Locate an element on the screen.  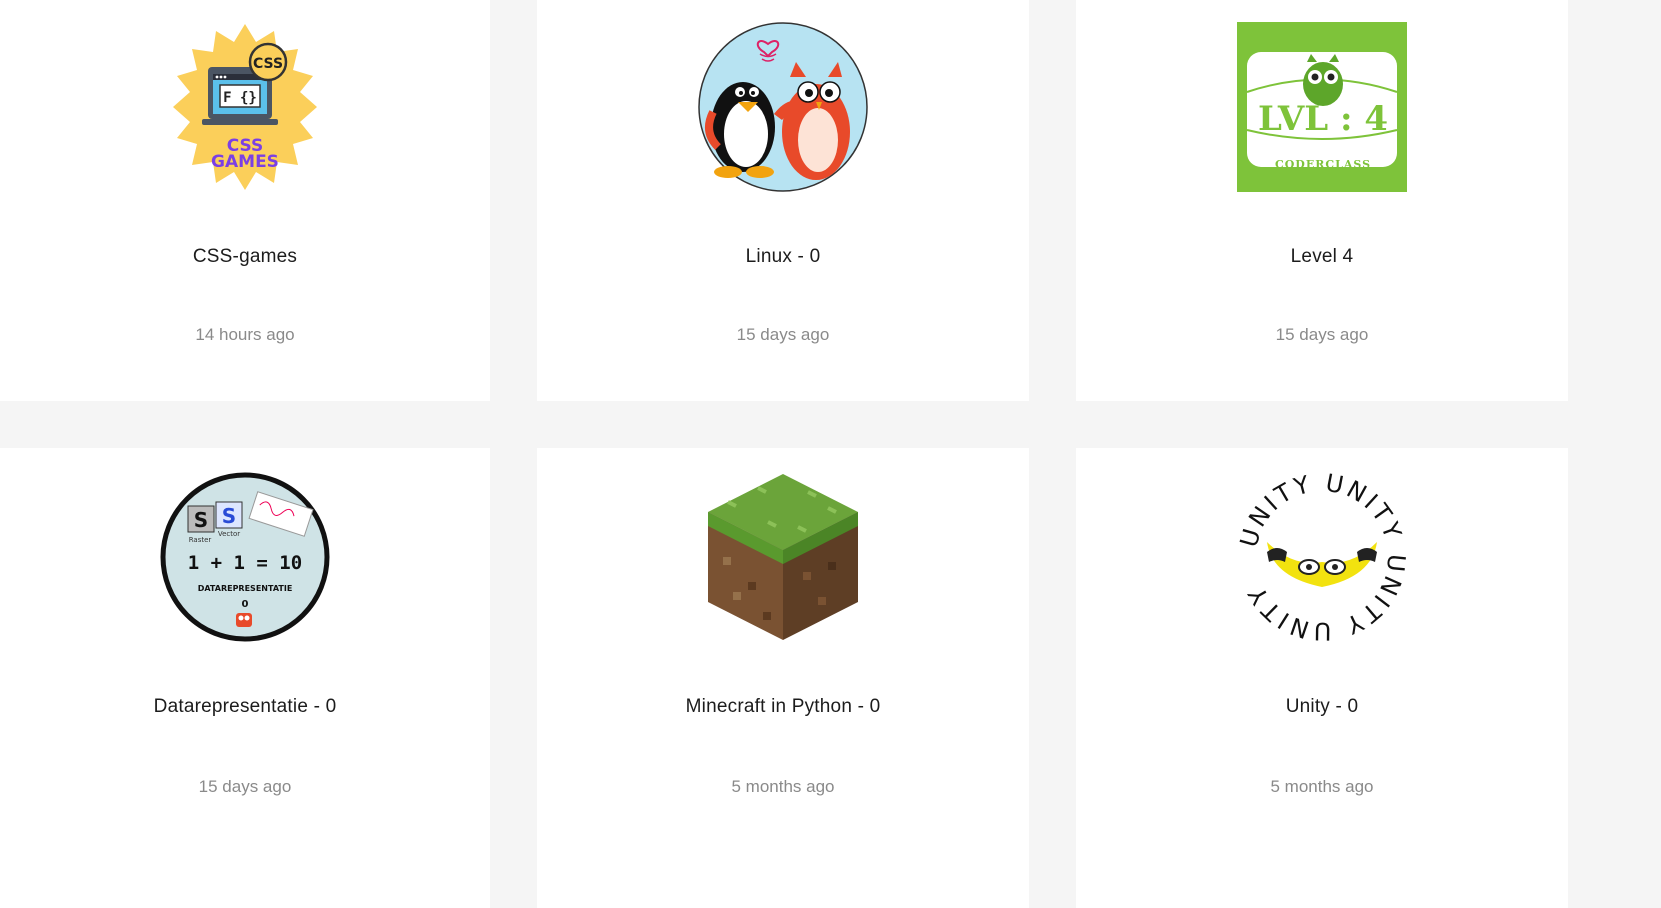
course-title: Level 4 is located at coordinates (1322, 256).